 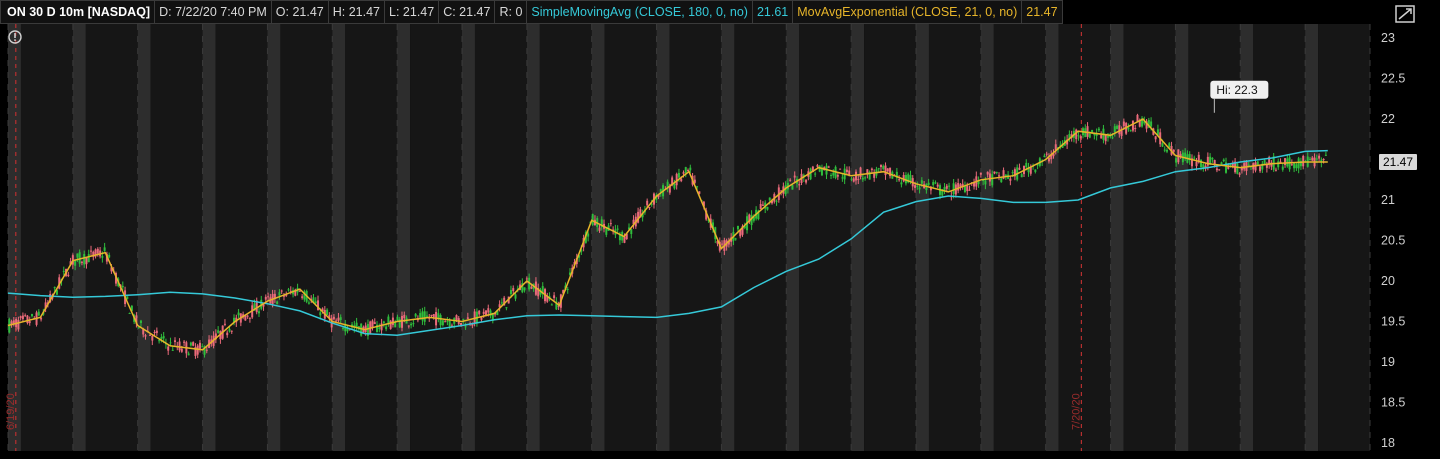 What do you see at coordinates (1398, 162) in the screenshot?
I see `last-price-label: 21.47` at bounding box center [1398, 162].